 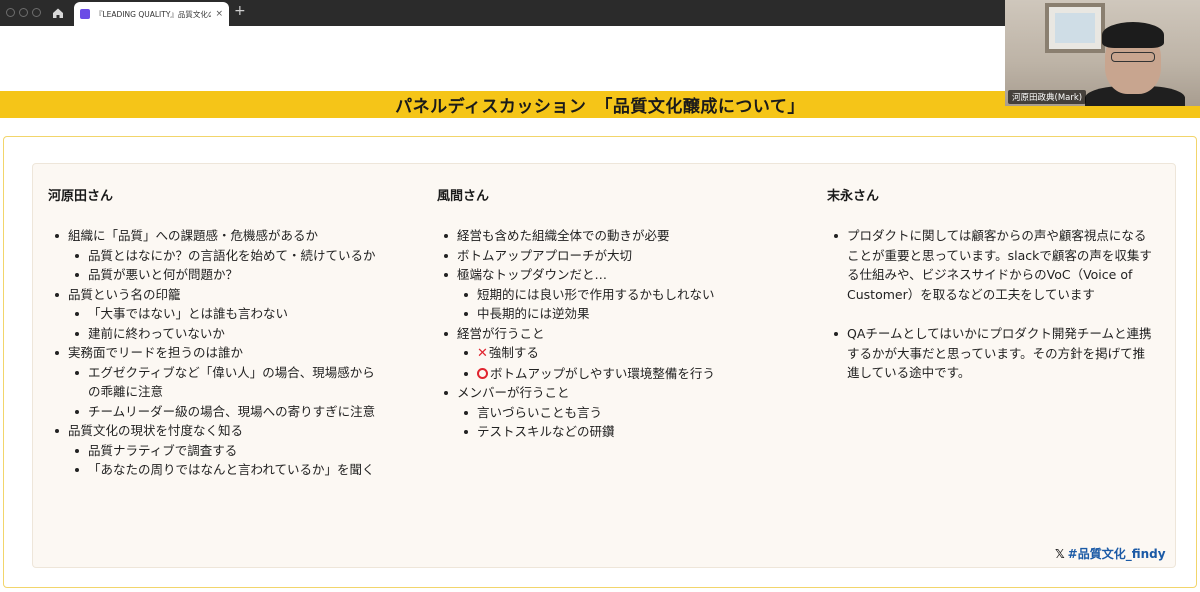 What do you see at coordinates (607, 314) in the screenshot?
I see `list-item: 中長期的には逆効果` at bounding box center [607, 314].